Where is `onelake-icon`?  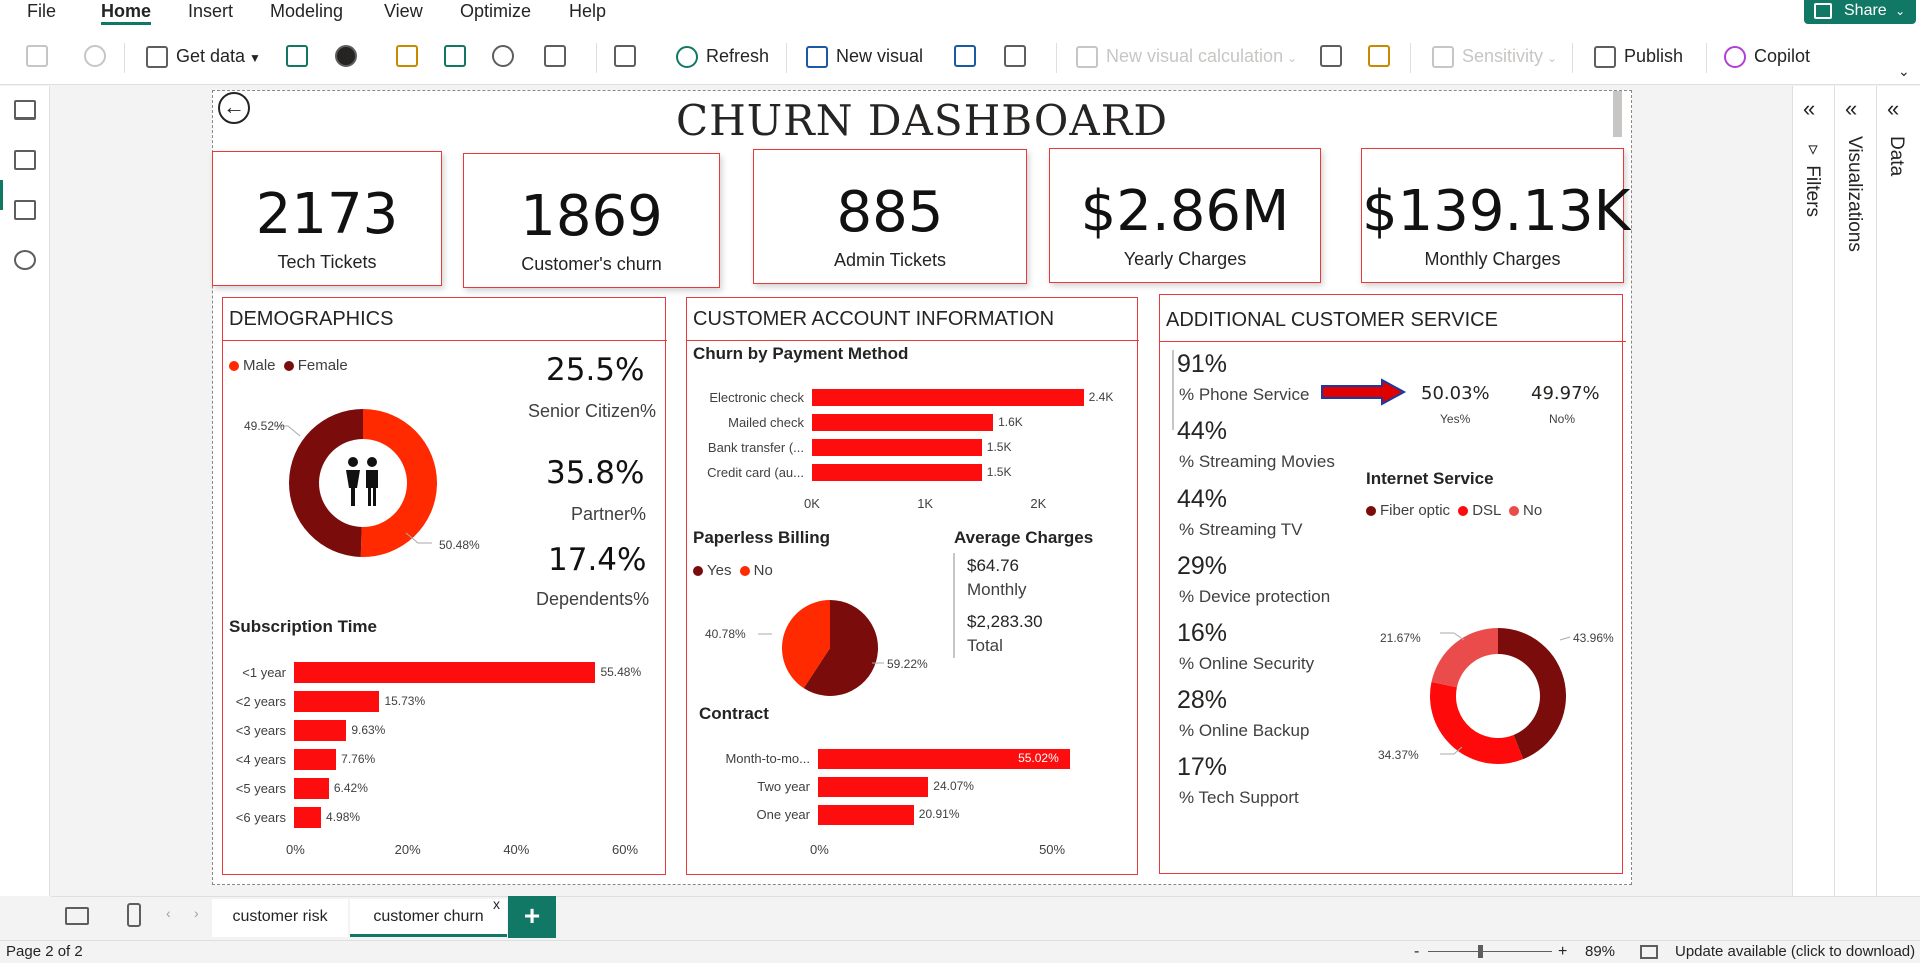 onelake-icon is located at coordinates (346, 56).